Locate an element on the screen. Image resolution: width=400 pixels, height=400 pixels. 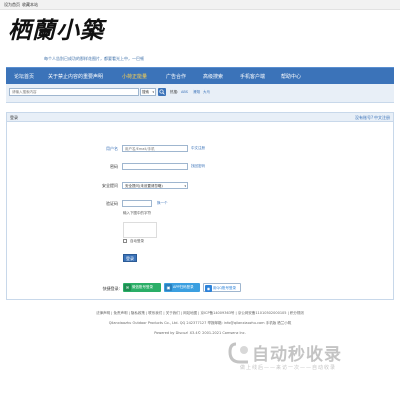
login-panel-title: 登录 is located at coordinates (14, 117).